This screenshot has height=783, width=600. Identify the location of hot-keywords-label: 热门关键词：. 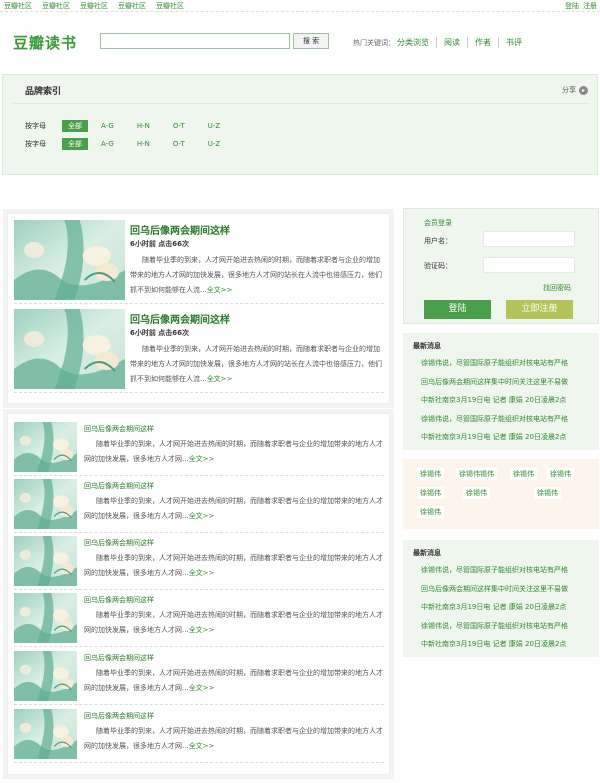
(374, 42).